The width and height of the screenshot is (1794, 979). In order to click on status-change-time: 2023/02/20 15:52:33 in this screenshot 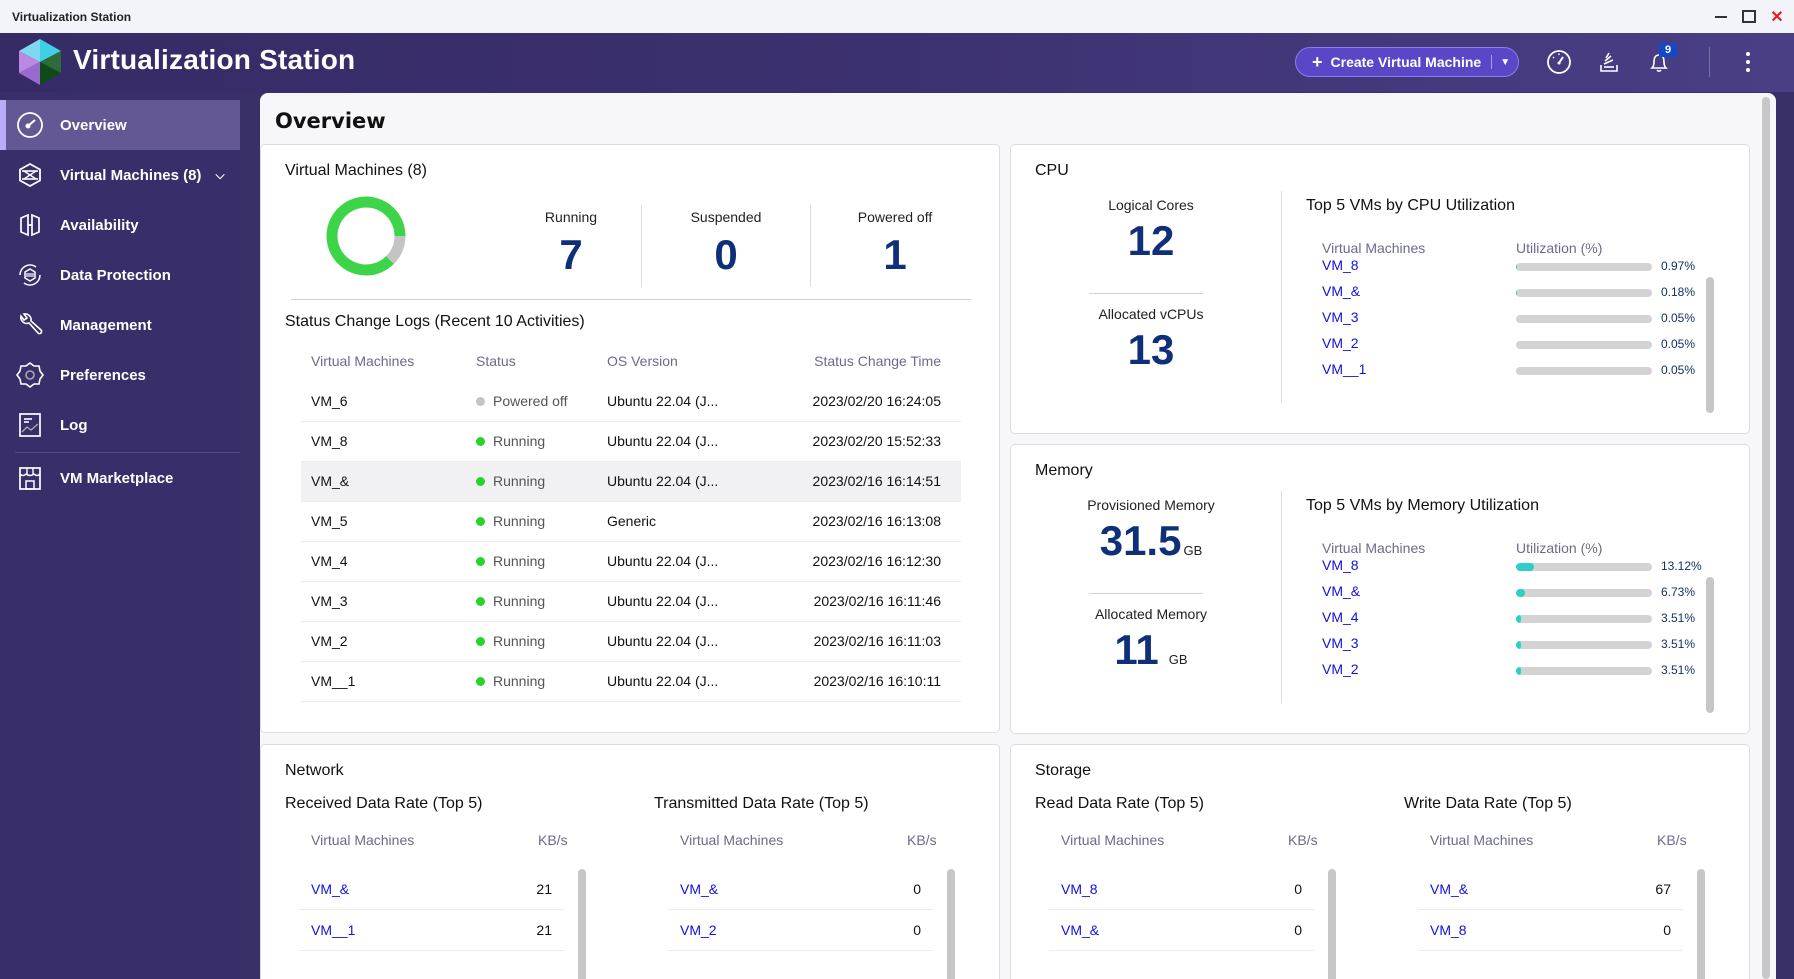, I will do `click(859, 441)`.